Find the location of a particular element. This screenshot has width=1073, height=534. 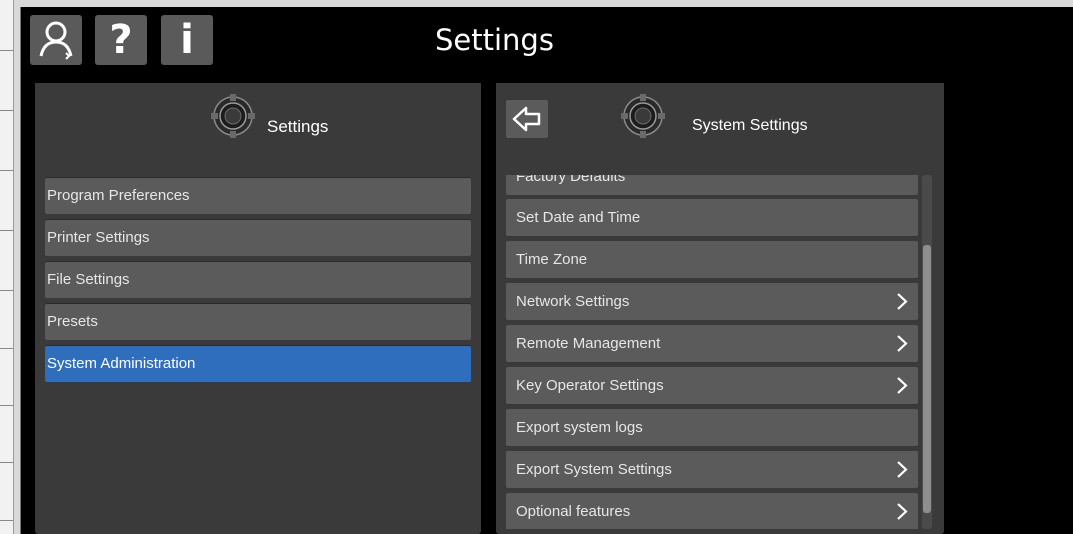

user-icon is located at coordinates (56, 40).